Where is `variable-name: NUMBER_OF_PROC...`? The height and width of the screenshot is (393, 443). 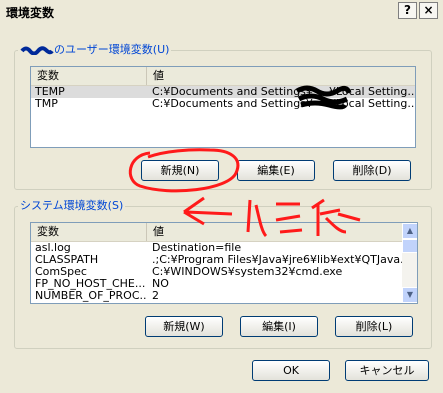 variable-name: NUMBER_OF_PROC... is located at coordinates (91, 296).